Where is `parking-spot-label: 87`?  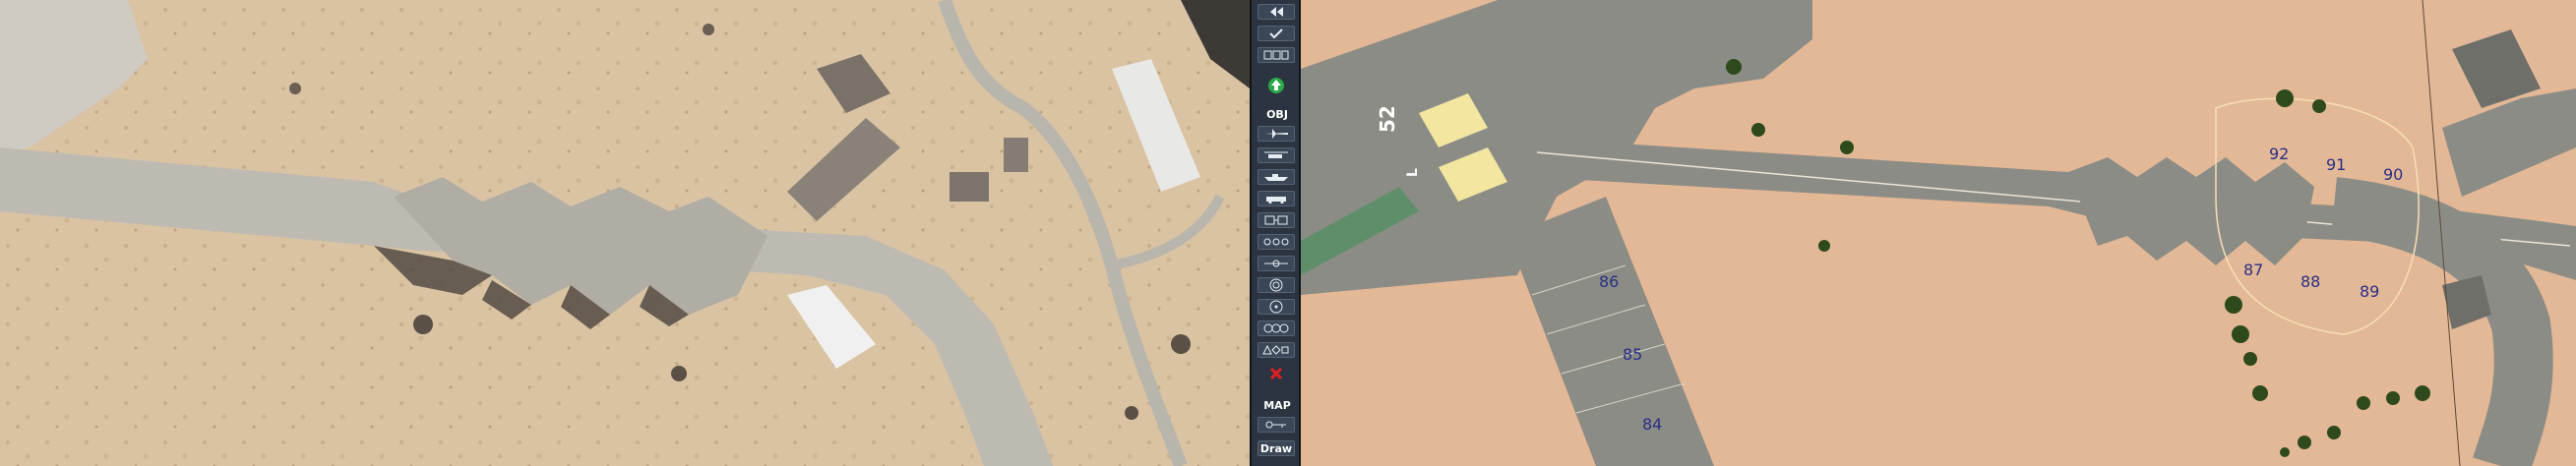
parking-spot-label: 87 is located at coordinates (2253, 270).